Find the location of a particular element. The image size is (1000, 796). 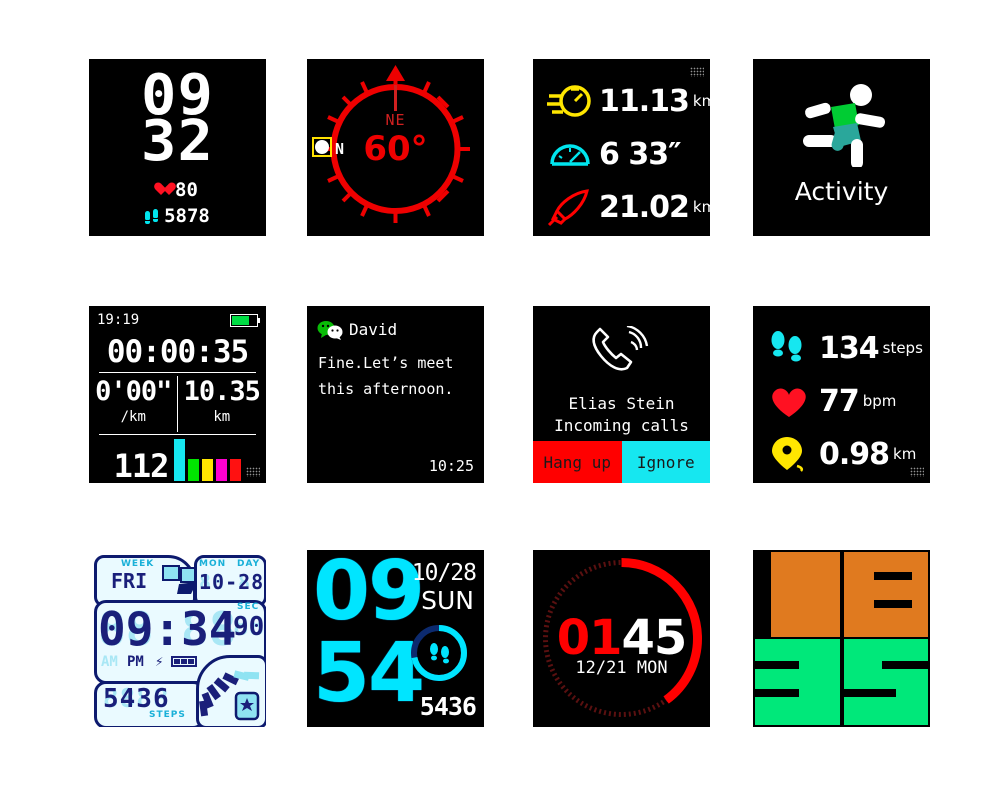

distance-row: 0.98 km is located at coordinates (841, 454).